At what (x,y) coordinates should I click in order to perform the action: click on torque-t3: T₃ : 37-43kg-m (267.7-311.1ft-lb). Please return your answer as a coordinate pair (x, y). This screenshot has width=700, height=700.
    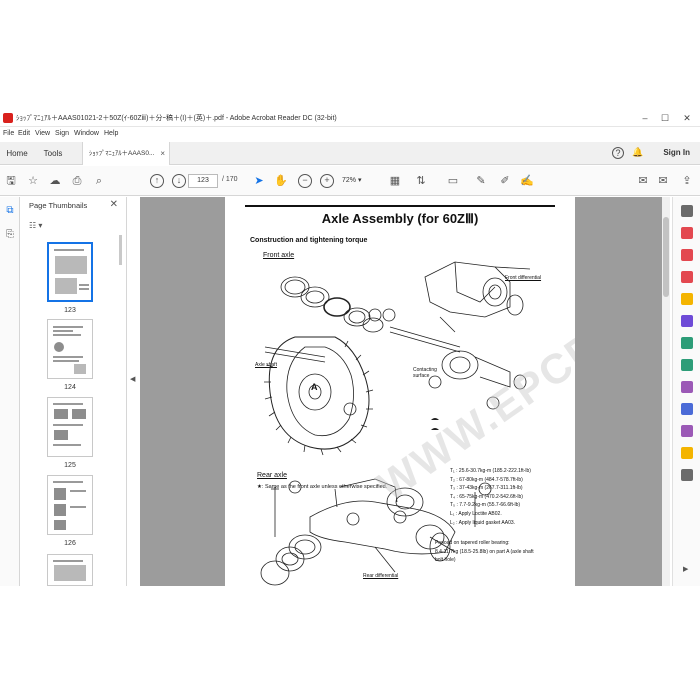
    Looking at the image, I should click on (486, 488).